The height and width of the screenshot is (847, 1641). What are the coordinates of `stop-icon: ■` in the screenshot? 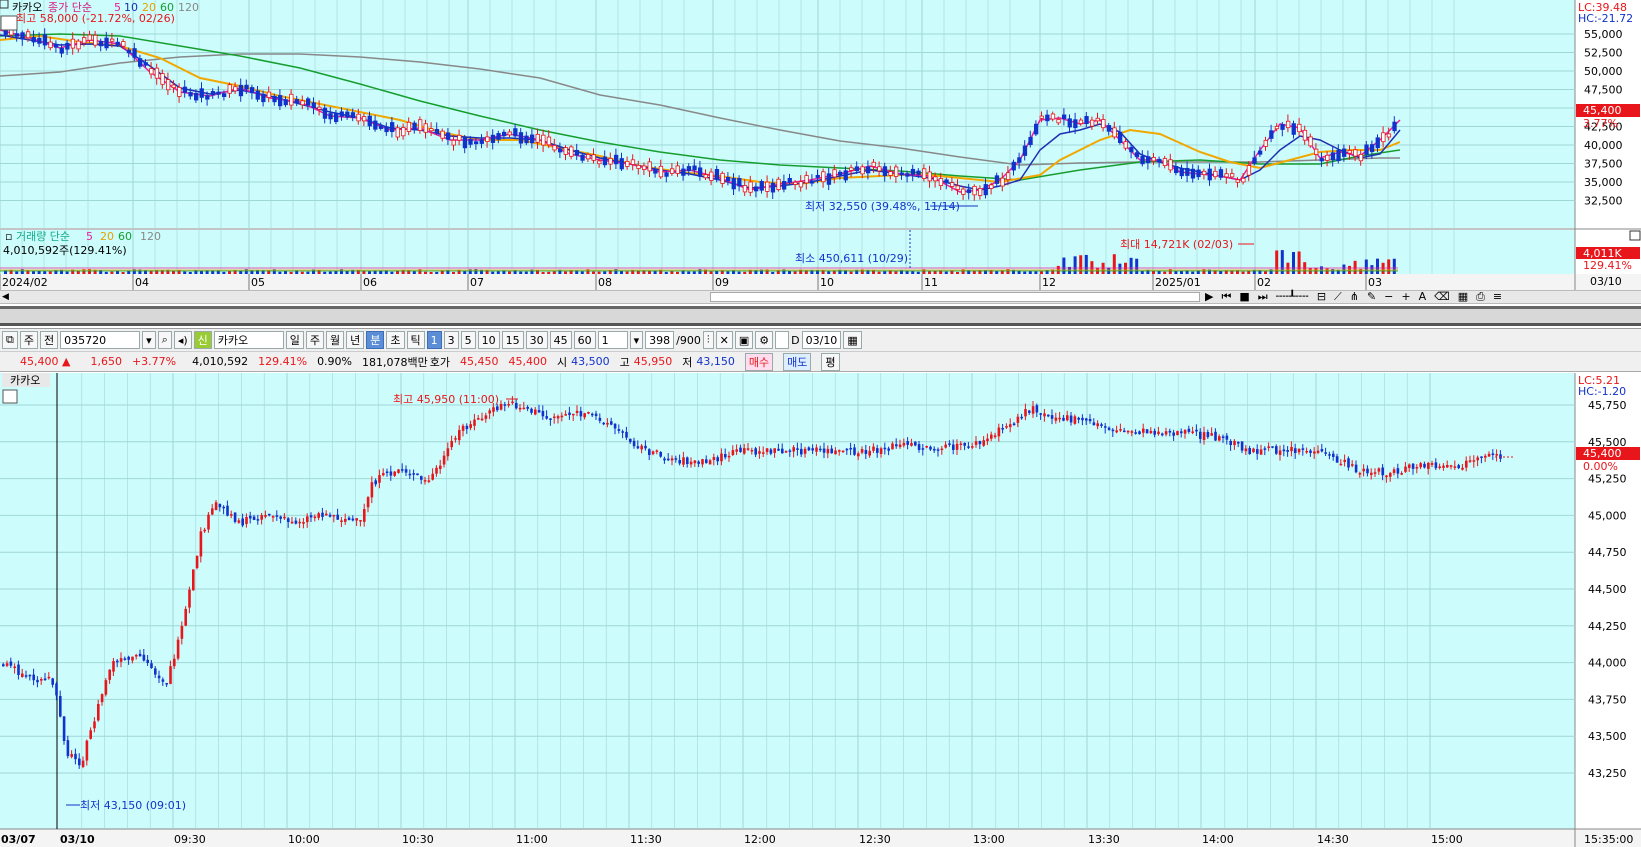 It's located at (1244, 297).